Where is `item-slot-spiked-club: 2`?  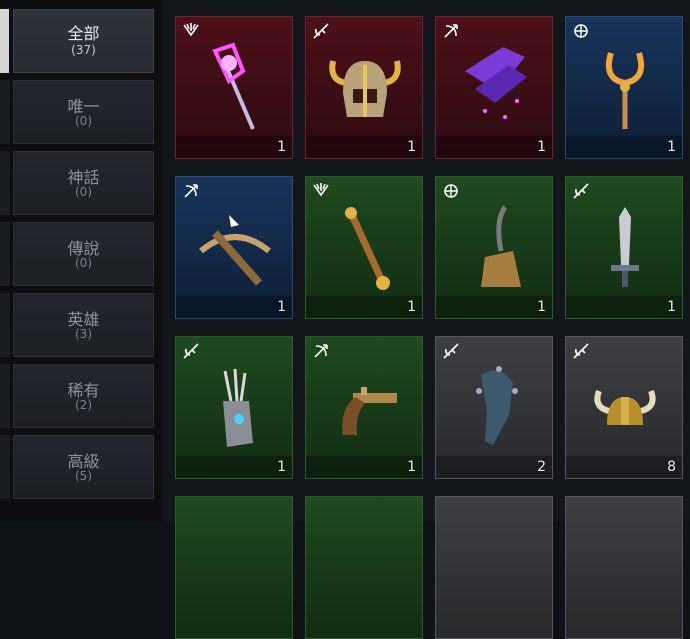 item-slot-spiked-club: 2 is located at coordinates (494, 407).